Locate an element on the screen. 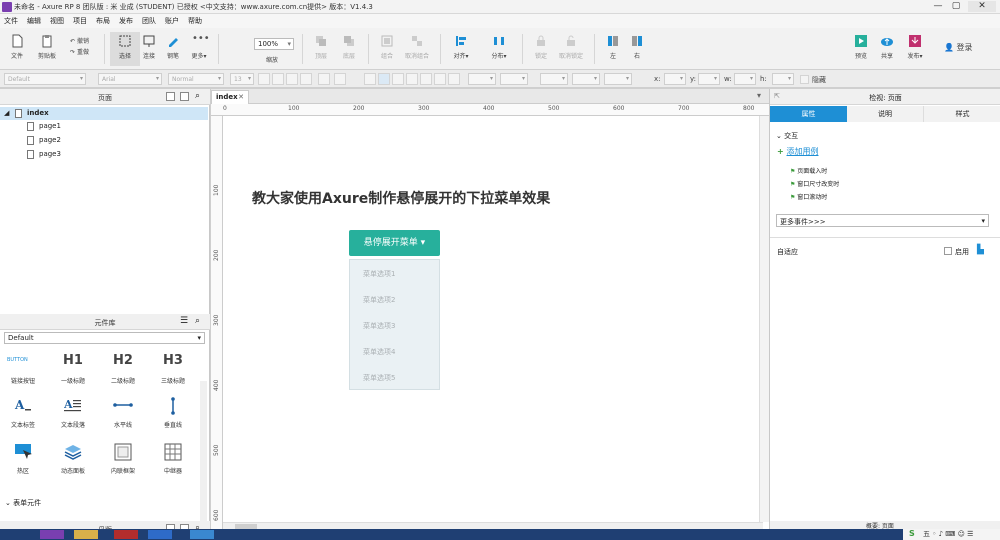  tab-notes: 说明 is located at coordinates (885, 114).